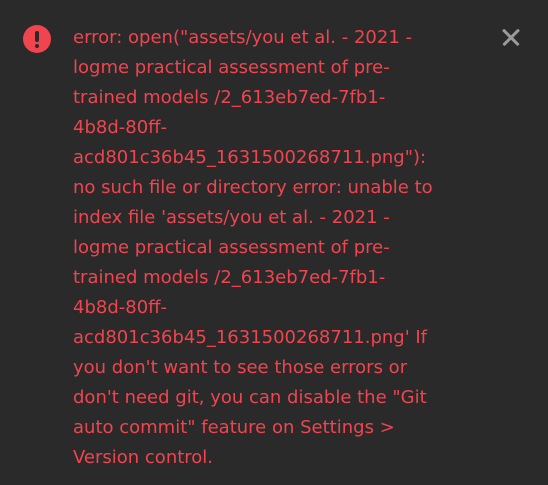  I want to click on close-button, so click(511, 38).